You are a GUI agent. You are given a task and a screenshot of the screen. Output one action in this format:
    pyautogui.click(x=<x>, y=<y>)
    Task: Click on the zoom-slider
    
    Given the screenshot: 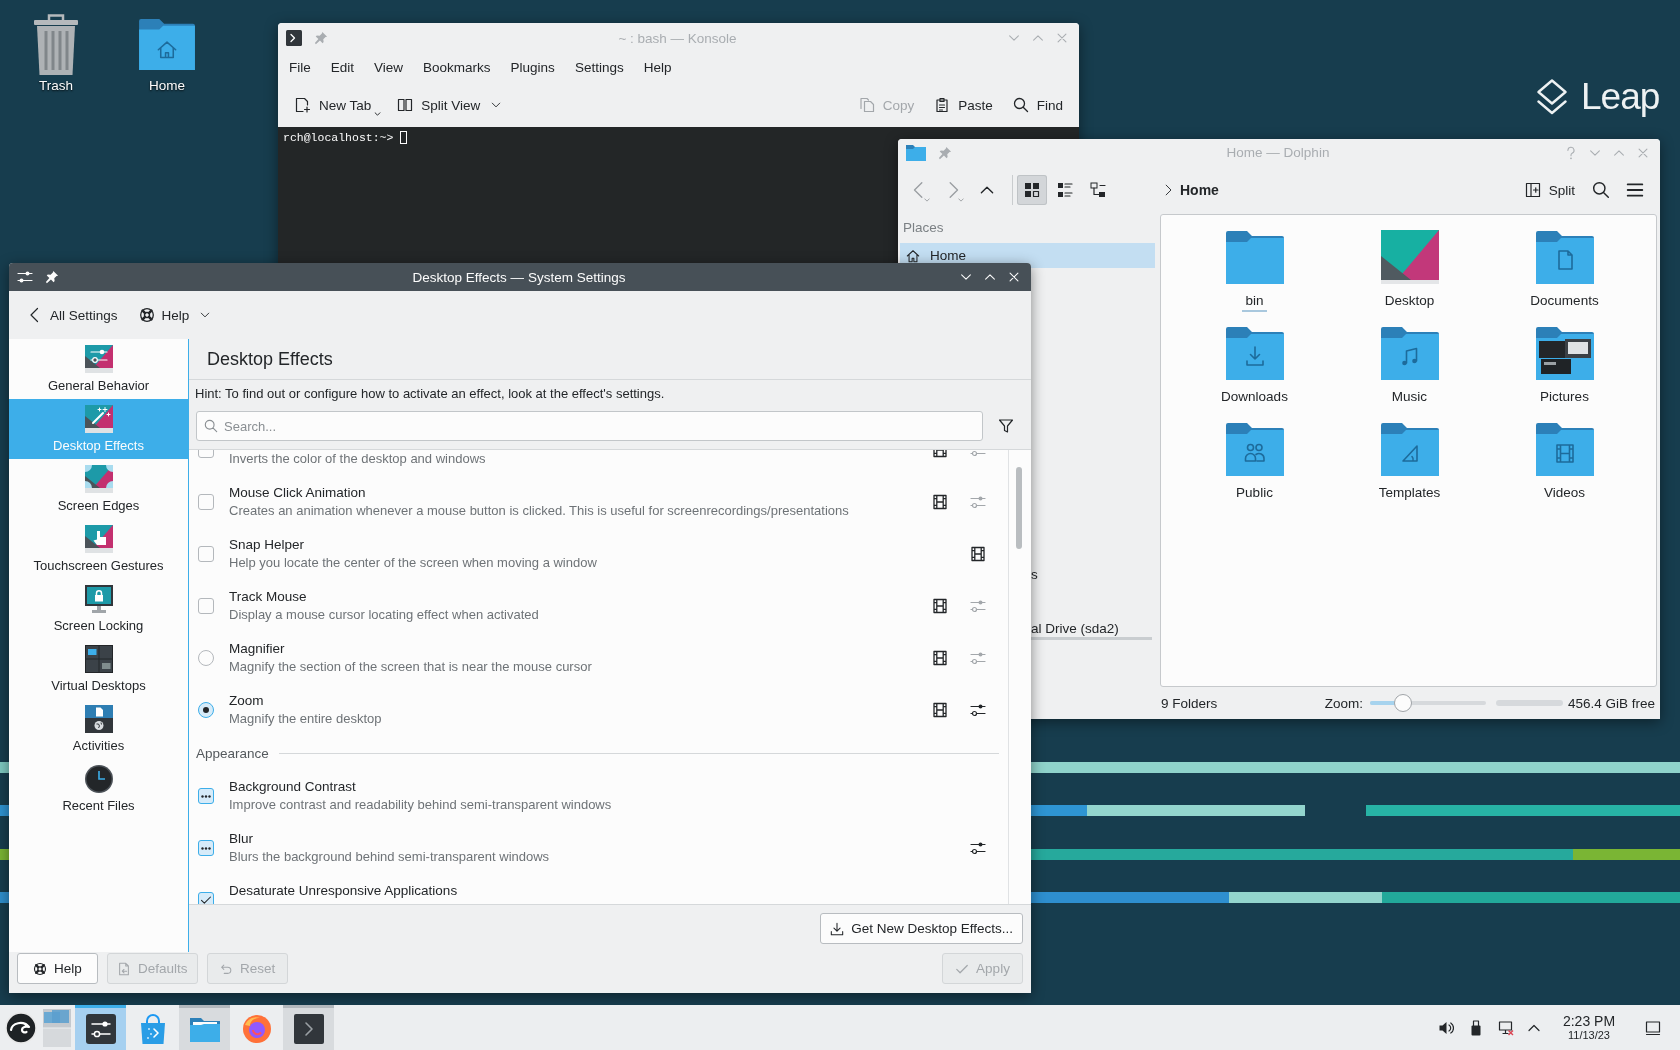 What is the action you would take?
    pyautogui.click(x=1427, y=703)
    